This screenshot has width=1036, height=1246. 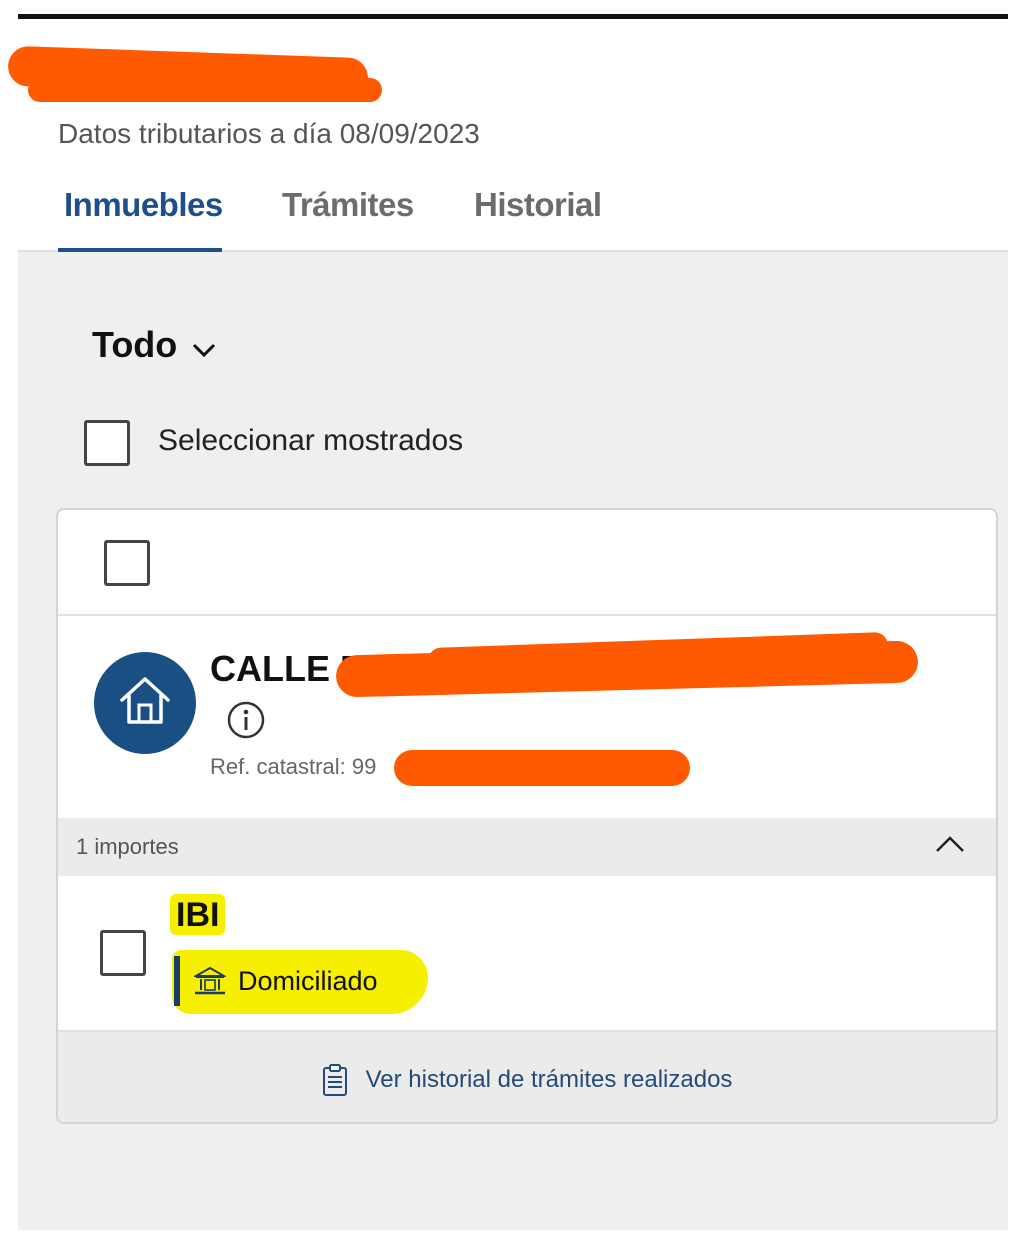 What do you see at coordinates (246, 722) in the screenshot?
I see `info-icon` at bounding box center [246, 722].